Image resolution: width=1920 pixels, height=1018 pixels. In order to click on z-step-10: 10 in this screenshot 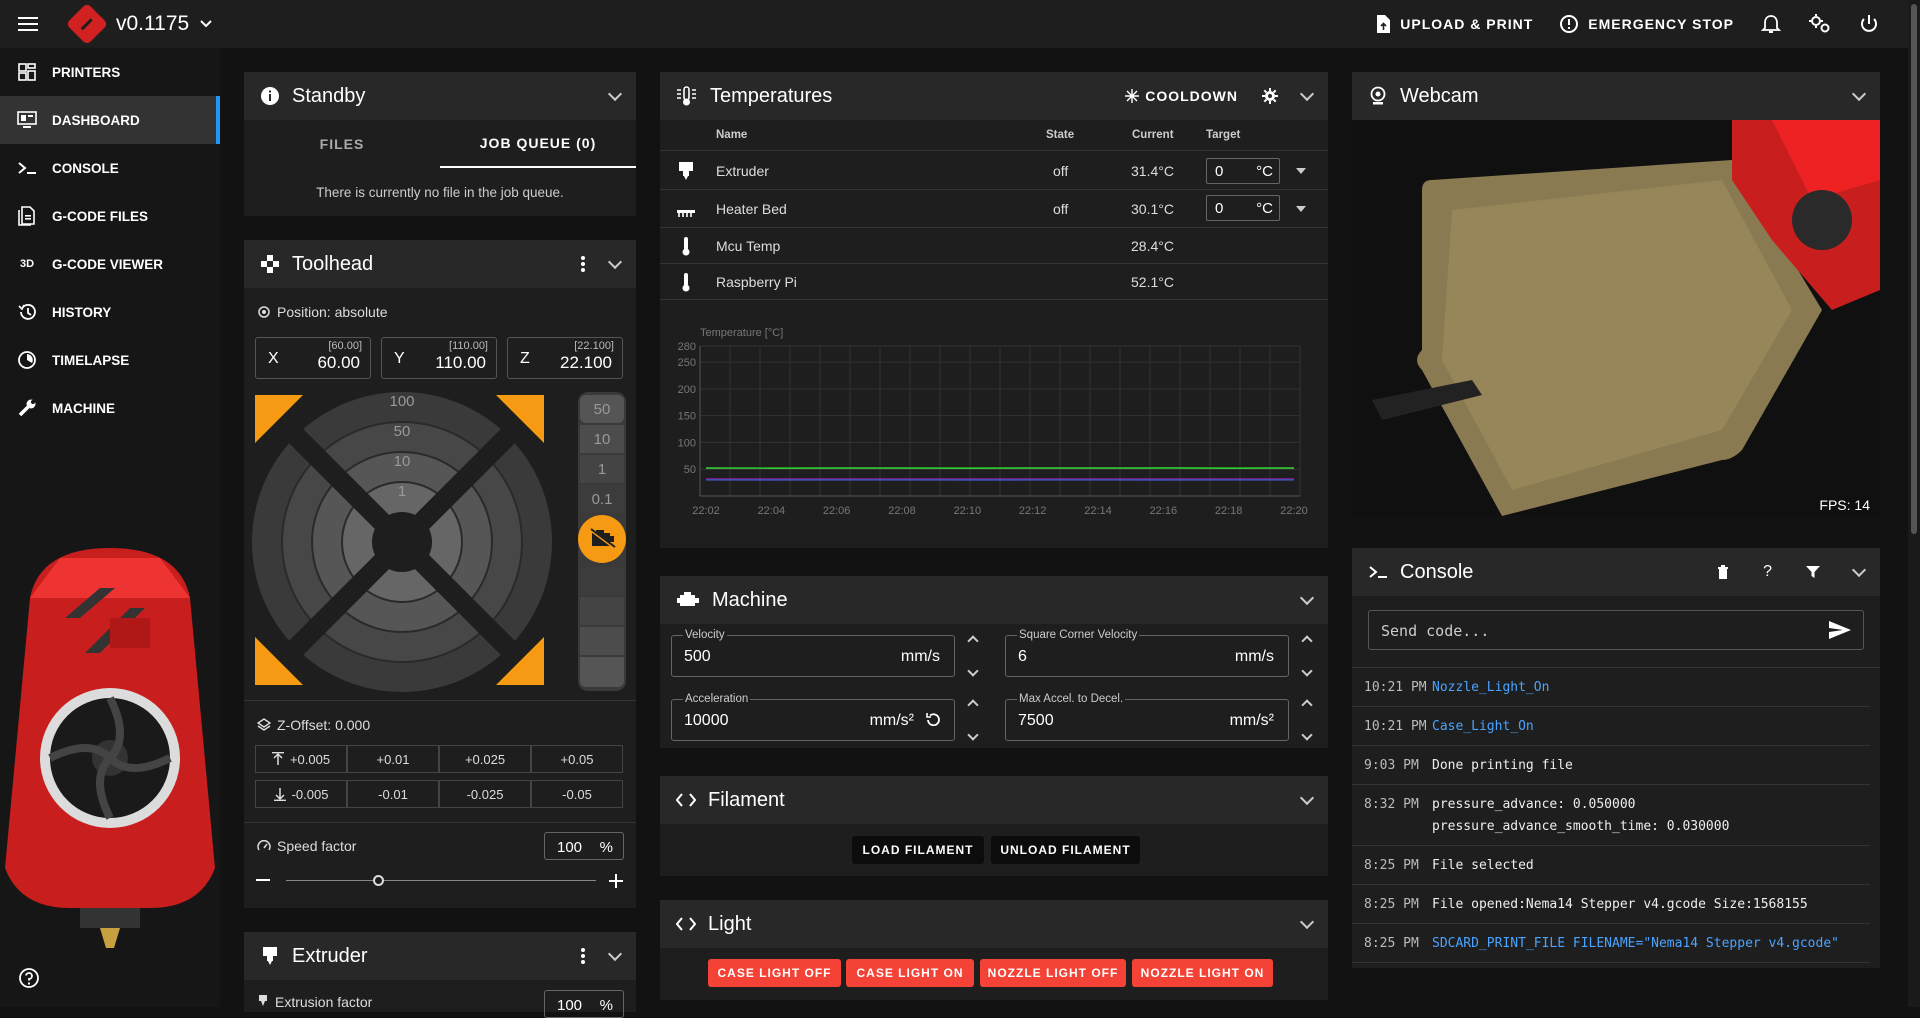, I will do `click(602, 439)`.